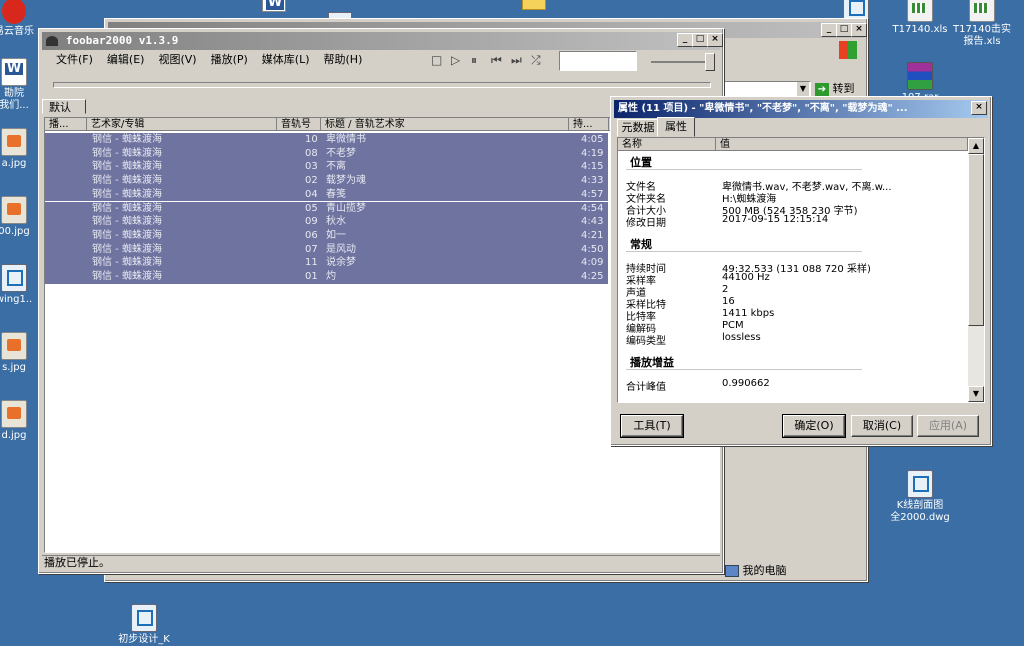 The width and height of the screenshot is (1024, 646). What do you see at coordinates (14, 12) in the screenshot?
I see `music-icon` at bounding box center [14, 12].